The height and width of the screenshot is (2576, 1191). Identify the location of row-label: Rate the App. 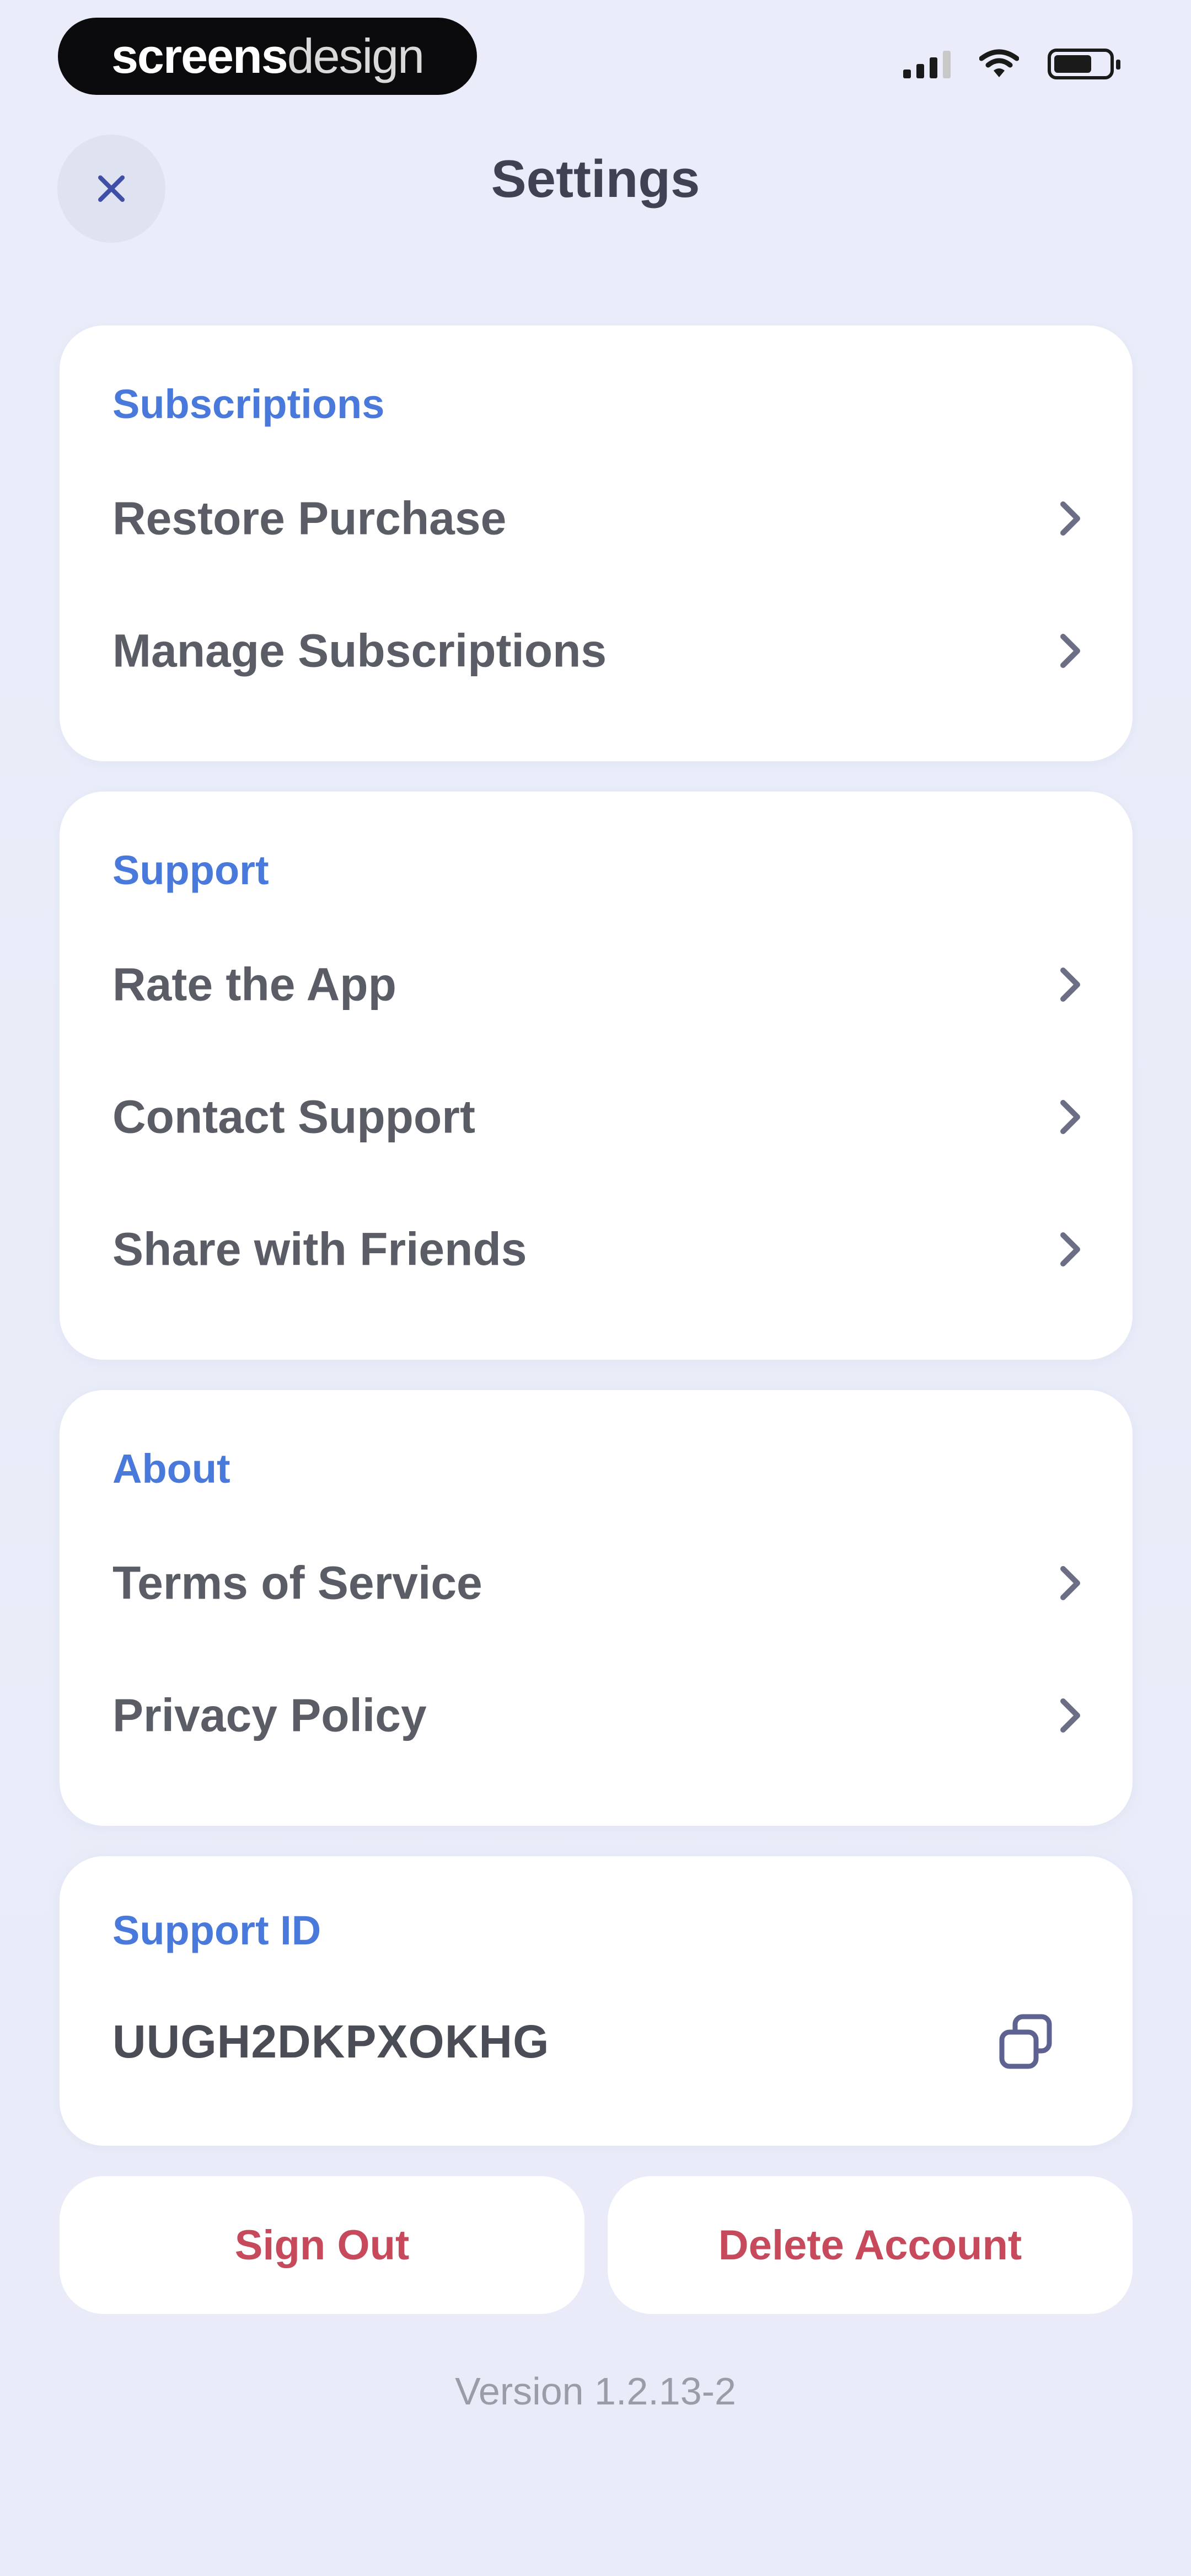
(254, 984).